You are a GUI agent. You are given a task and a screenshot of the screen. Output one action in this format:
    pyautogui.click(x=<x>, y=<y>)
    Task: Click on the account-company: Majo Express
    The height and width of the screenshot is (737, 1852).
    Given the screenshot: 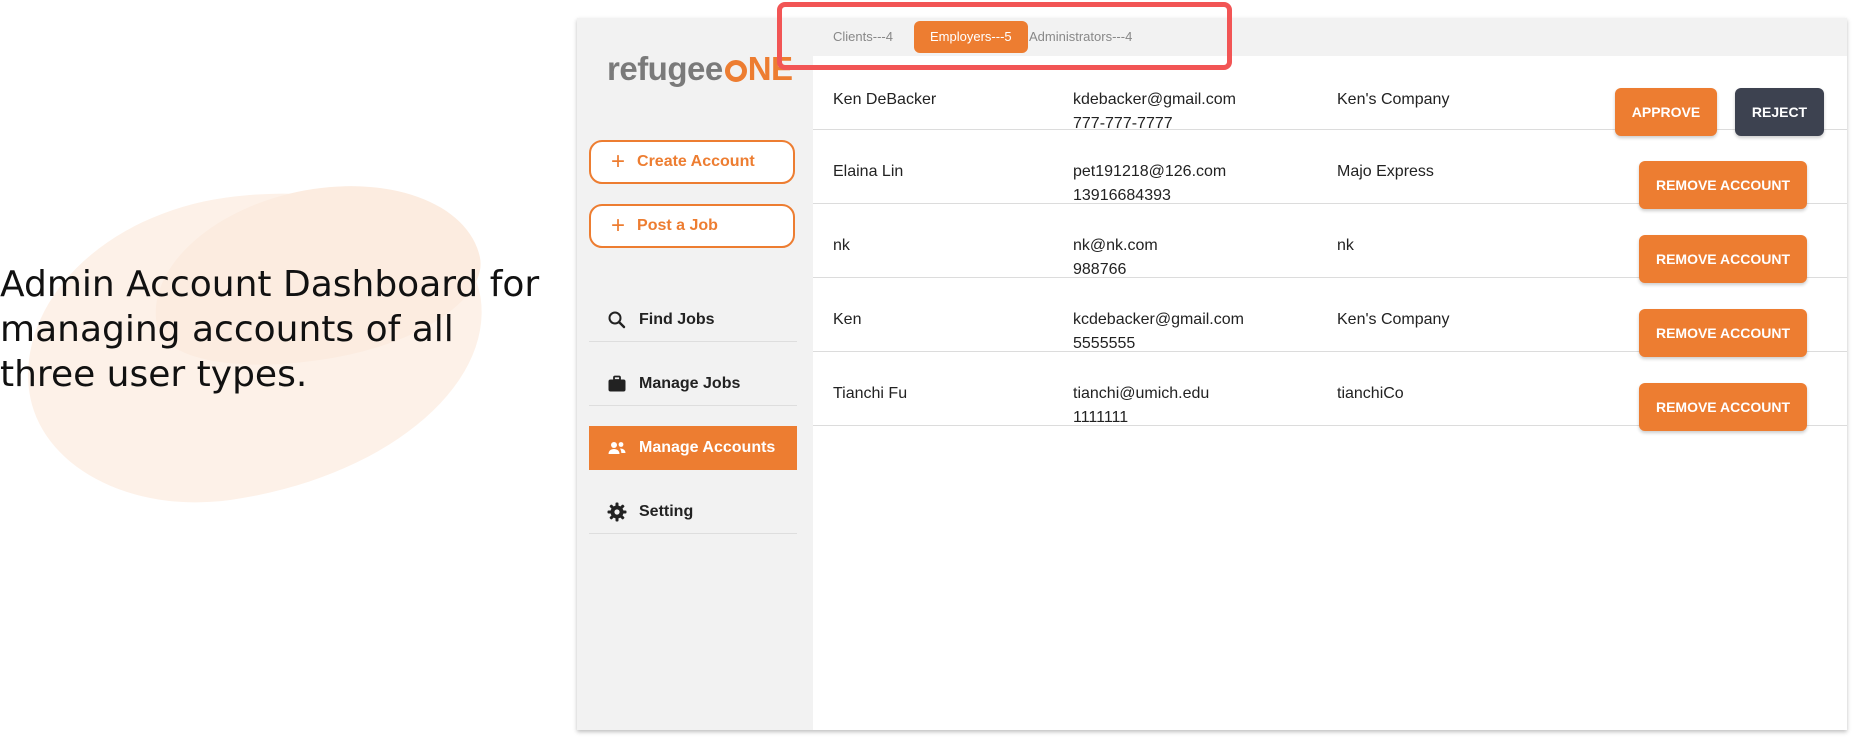 What is the action you would take?
    pyautogui.click(x=1385, y=171)
    